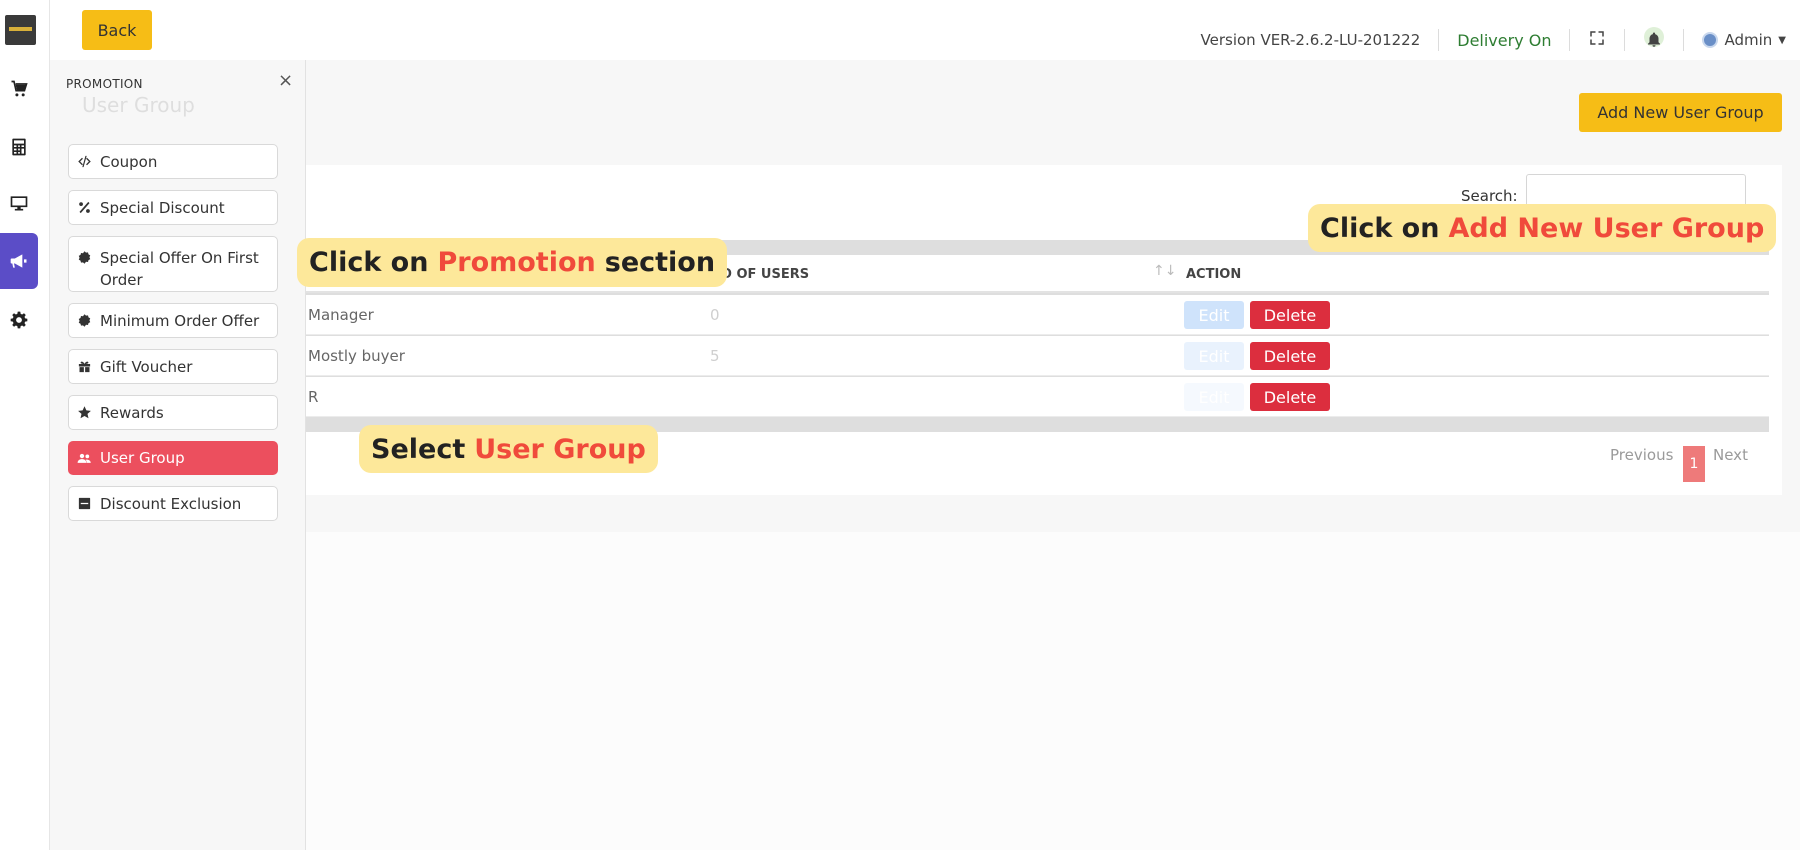 The width and height of the screenshot is (1800, 850). Describe the element at coordinates (19, 203) in the screenshot. I see `monitor-icon` at that location.